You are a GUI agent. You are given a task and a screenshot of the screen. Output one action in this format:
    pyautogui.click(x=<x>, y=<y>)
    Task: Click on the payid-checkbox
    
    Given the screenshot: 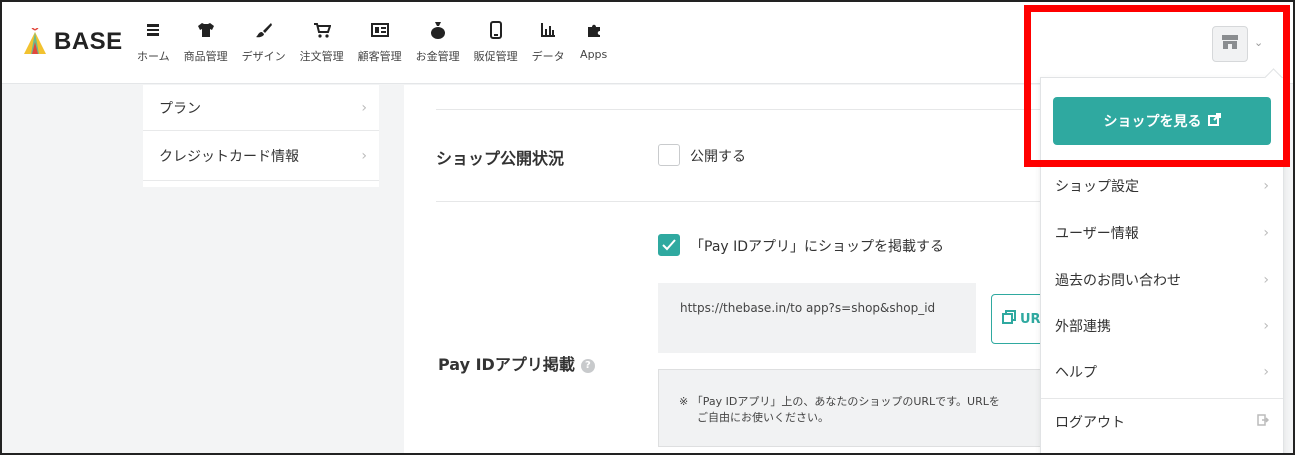 What is the action you would take?
    pyautogui.click(x=669, y=245)
    